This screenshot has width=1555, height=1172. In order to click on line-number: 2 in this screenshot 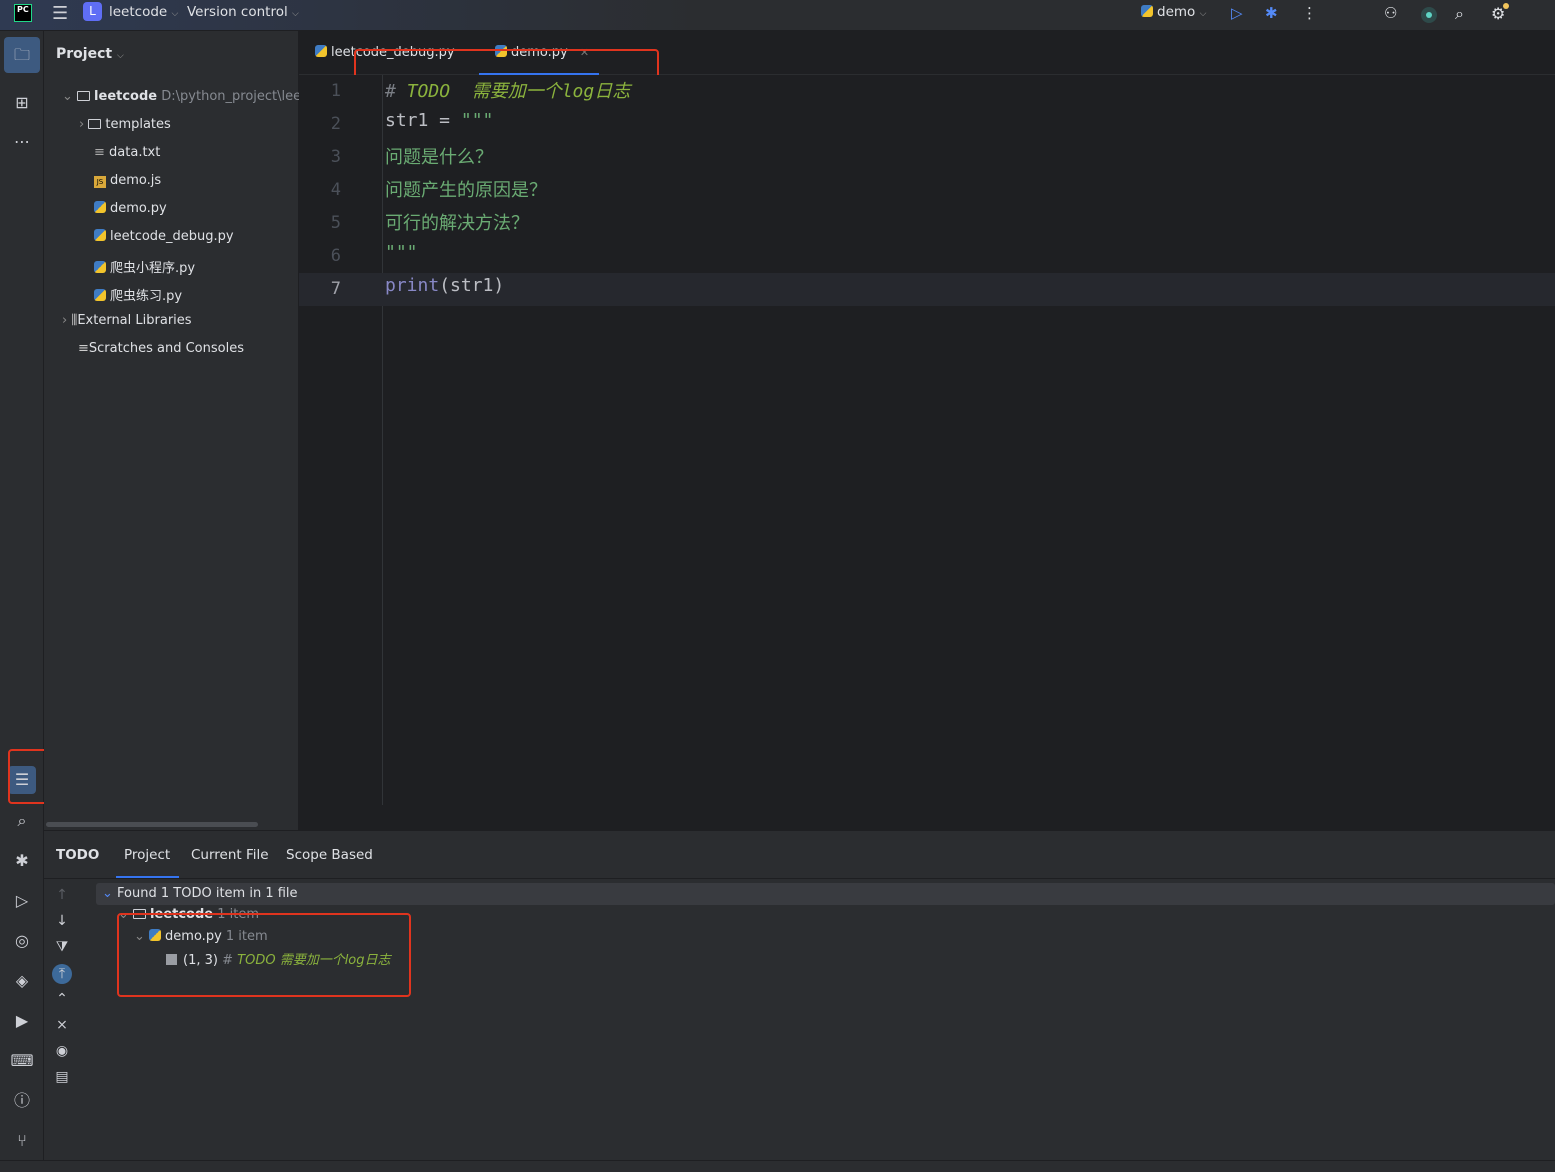, I will do `click(335, 124)`.